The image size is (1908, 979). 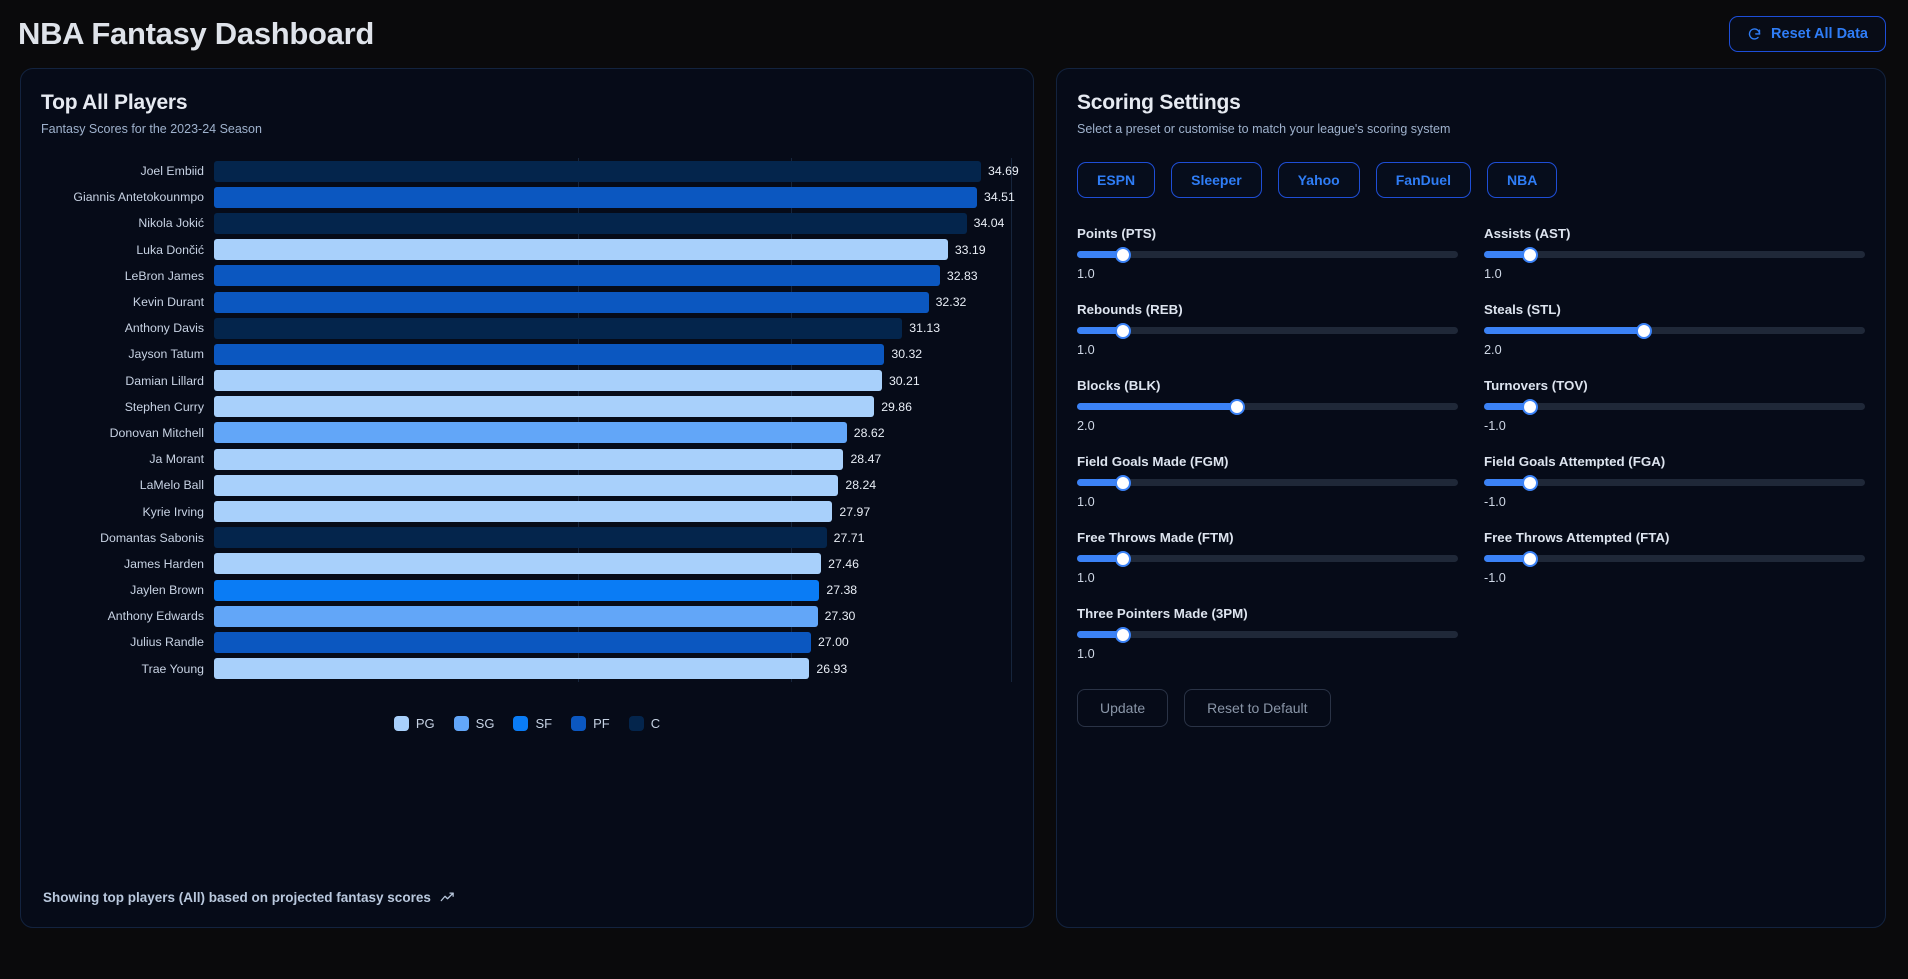 I want to click on chart-row: Giannis Antetokounmpo 34.51, so click(x=518, y=197).